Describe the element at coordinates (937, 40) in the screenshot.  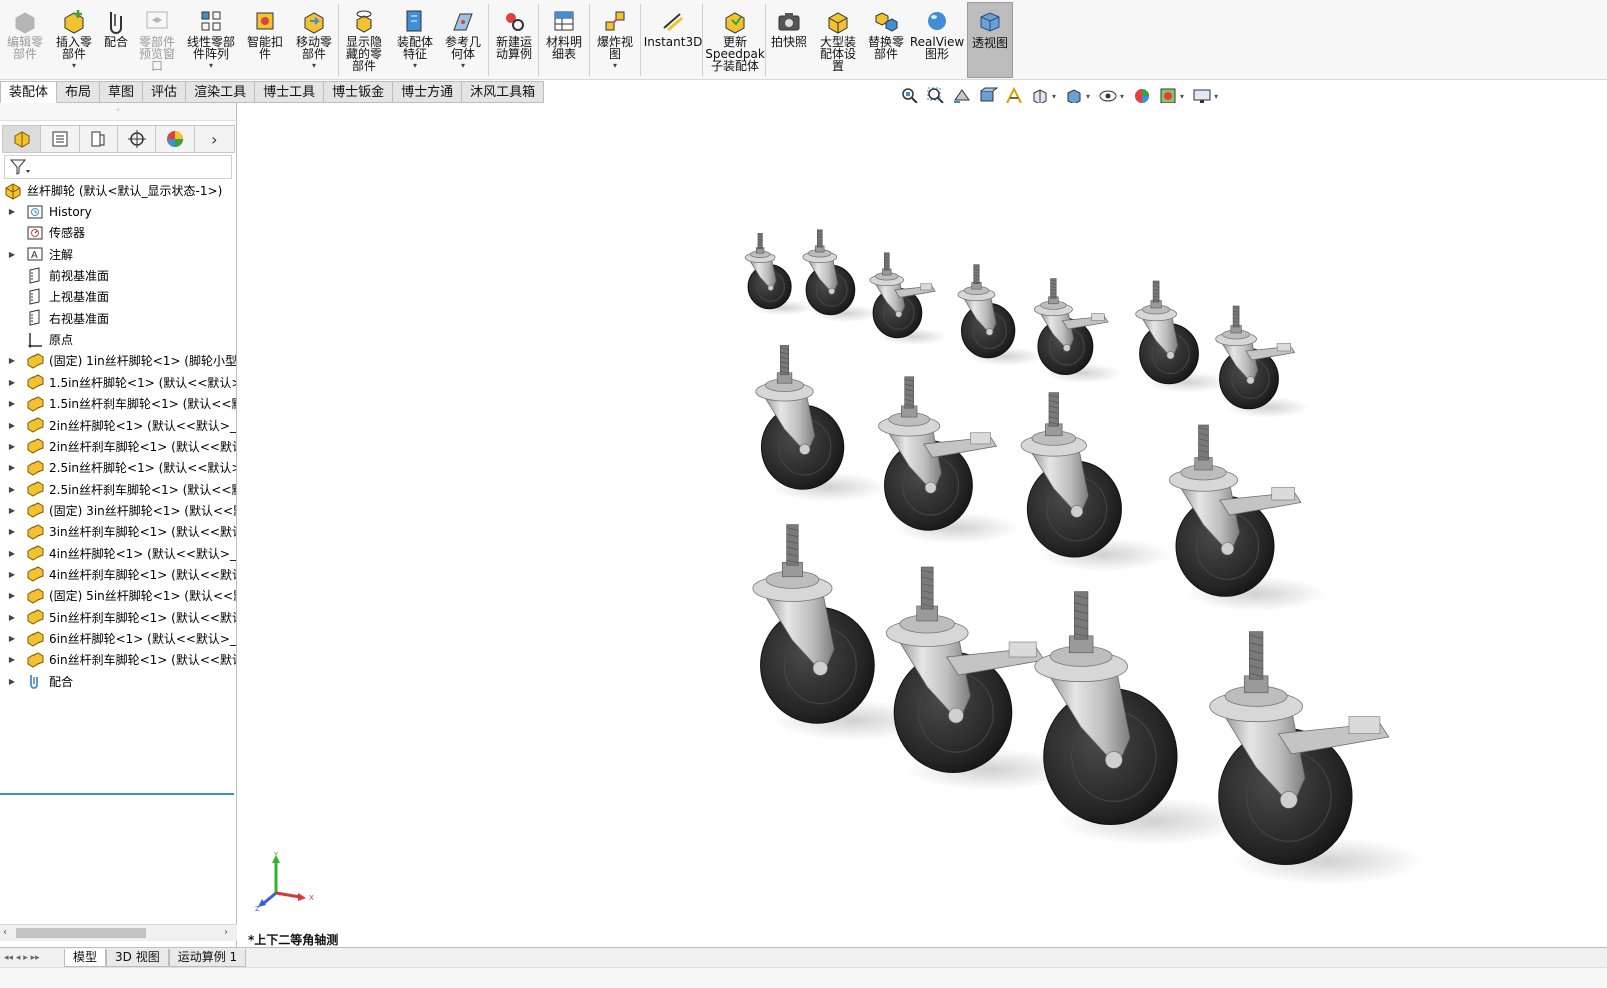
I see `ribbon-button-realview: RealView 图形` at that location.